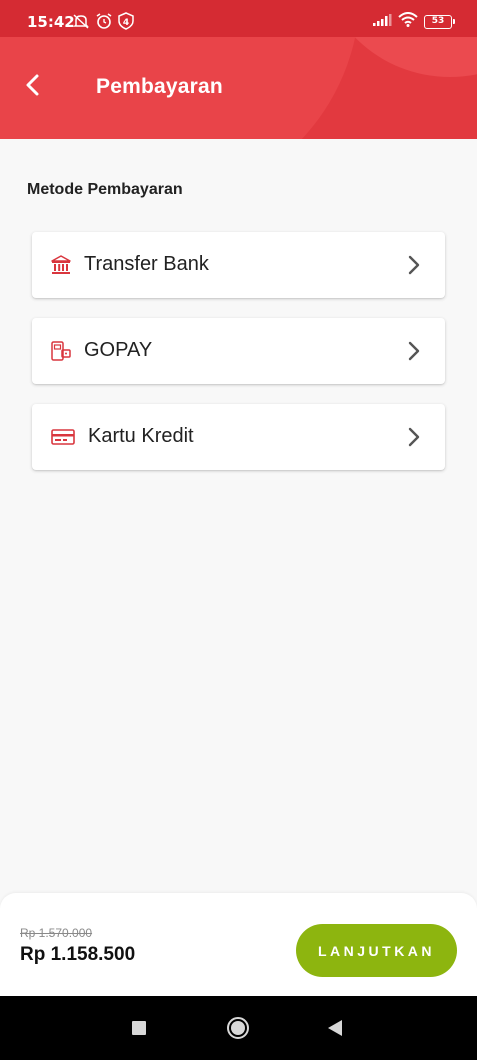 The width and height of the screenshot is (477, 1060). I want to click on notifications-off-icon, so click(81, 21).